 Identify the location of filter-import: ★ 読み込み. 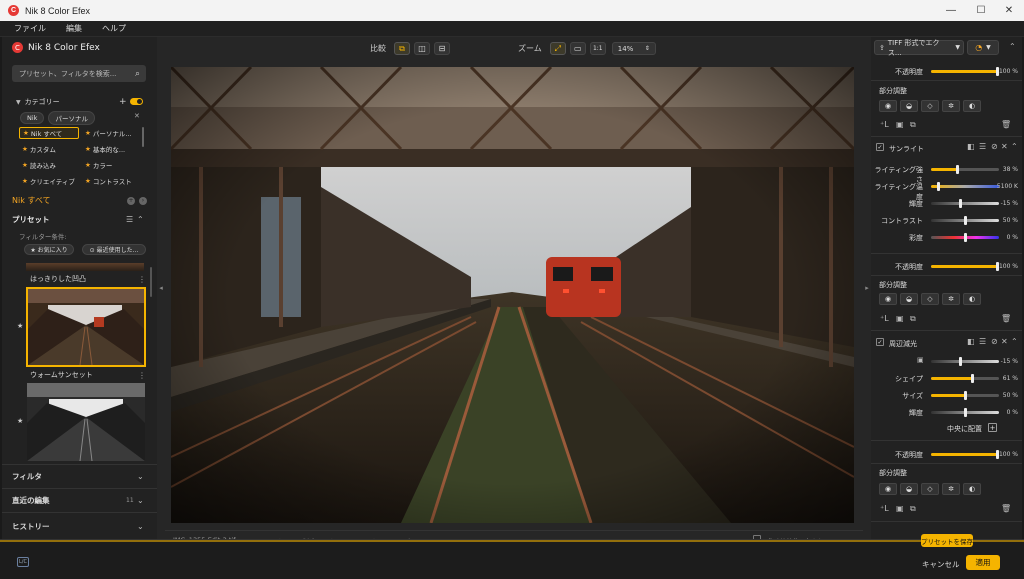
(49, 165).